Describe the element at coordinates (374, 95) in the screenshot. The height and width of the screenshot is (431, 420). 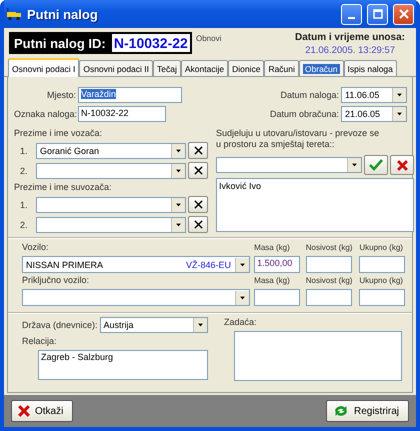
I see `date-dropdown: 11.06.05` at that location.